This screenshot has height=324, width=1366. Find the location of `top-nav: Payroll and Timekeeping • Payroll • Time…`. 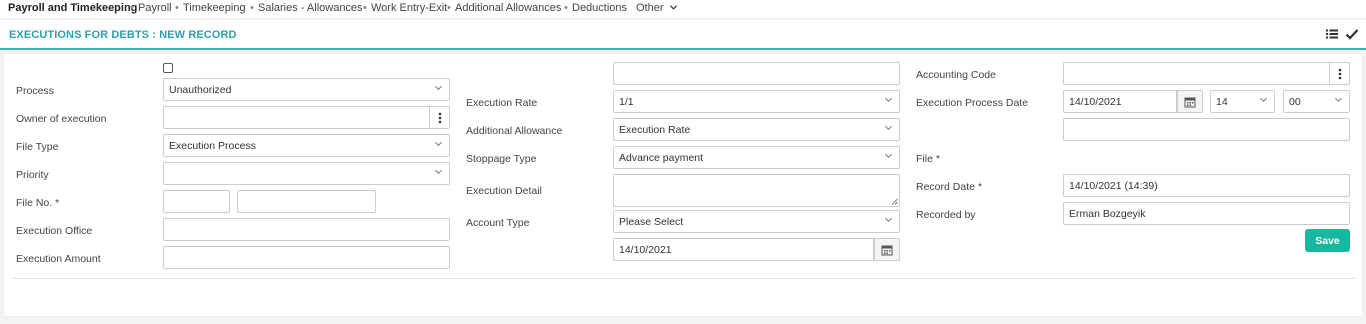

top-nav: Payroll and Timekeeping • Payroll • Time… is located at coordinates (683, 9).